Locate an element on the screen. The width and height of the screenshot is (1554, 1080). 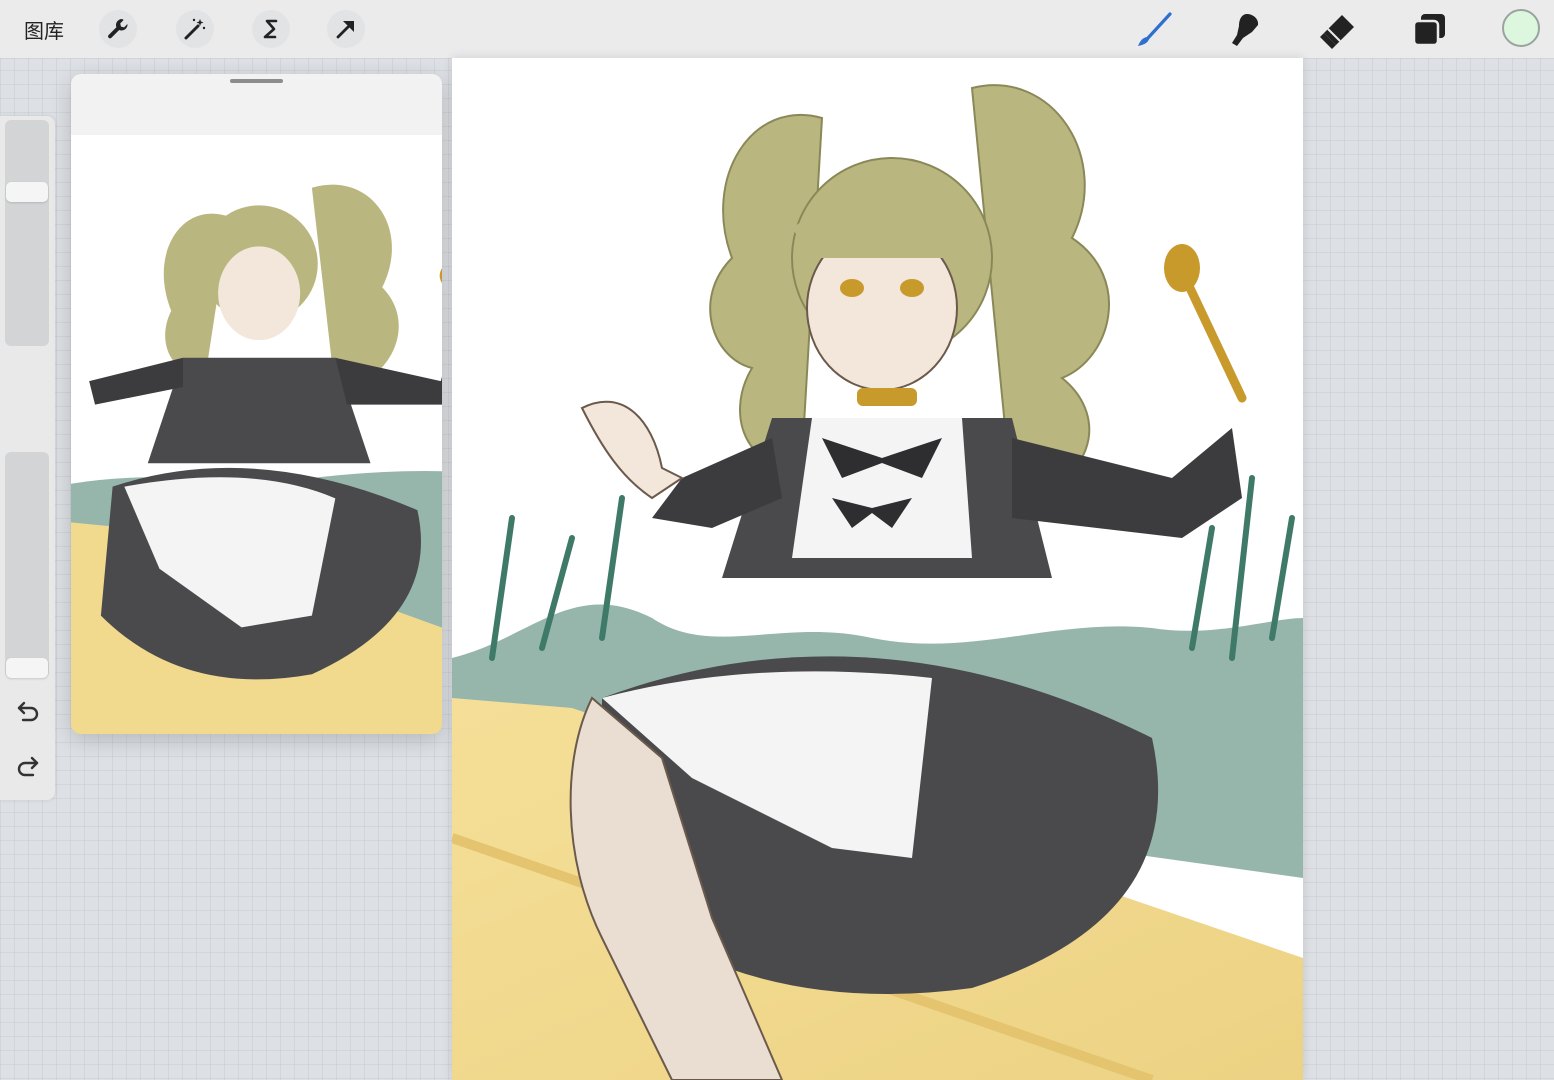
brush-tool is located at coordinates (1154, 30).